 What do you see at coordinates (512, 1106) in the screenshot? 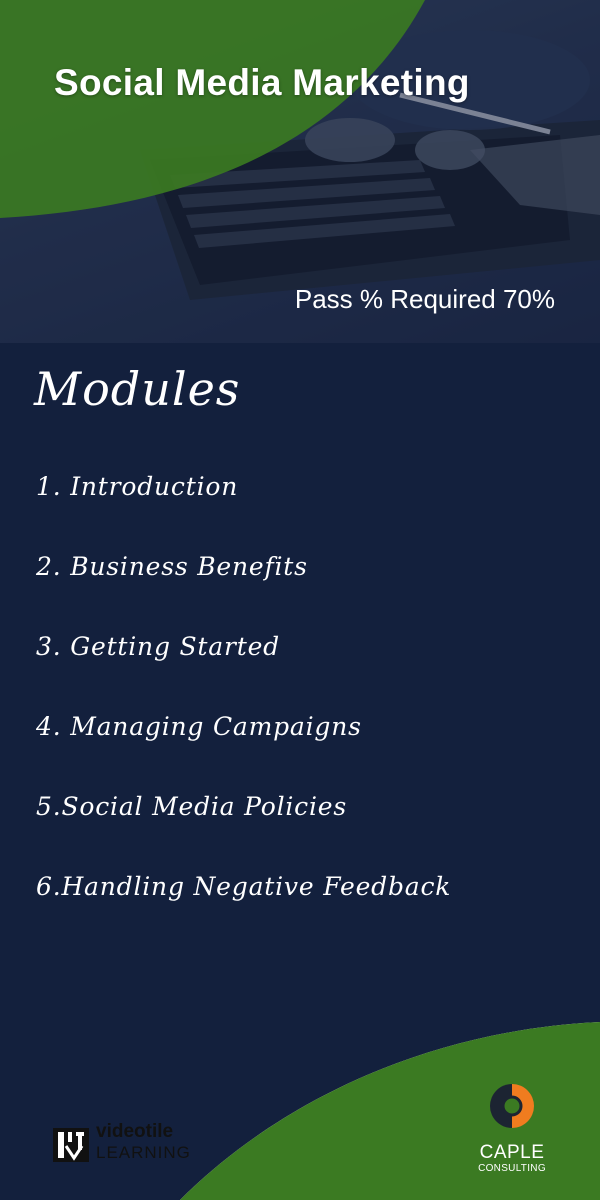
I see `caple-mark-icon` at bounding box center [512, 1106].